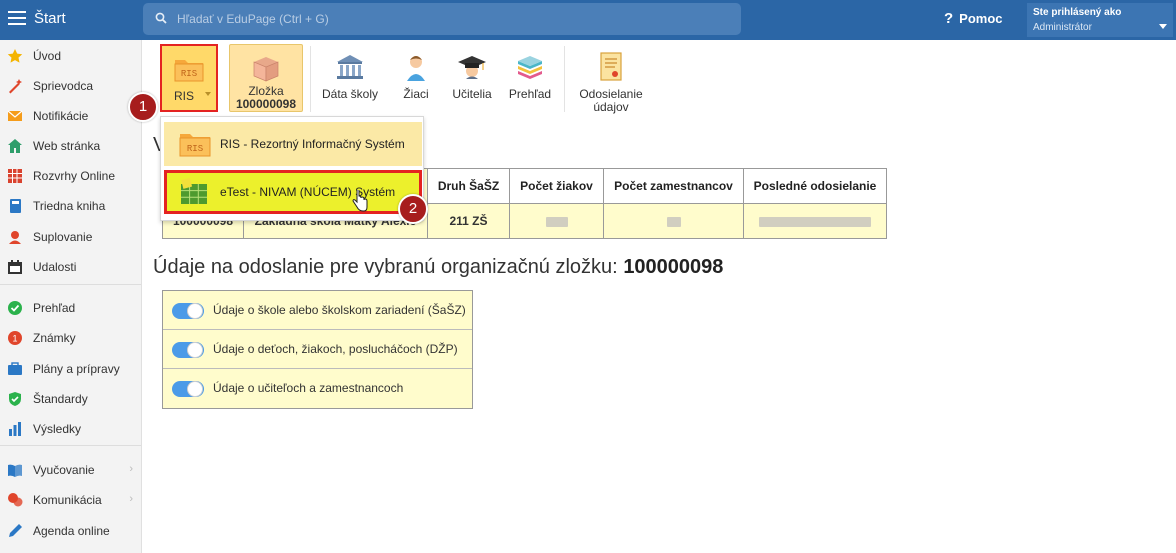  What do you see at coordinates (564, 79) in the screenshot?
I see `toolbar-divider` at bounding box center [564, 79].